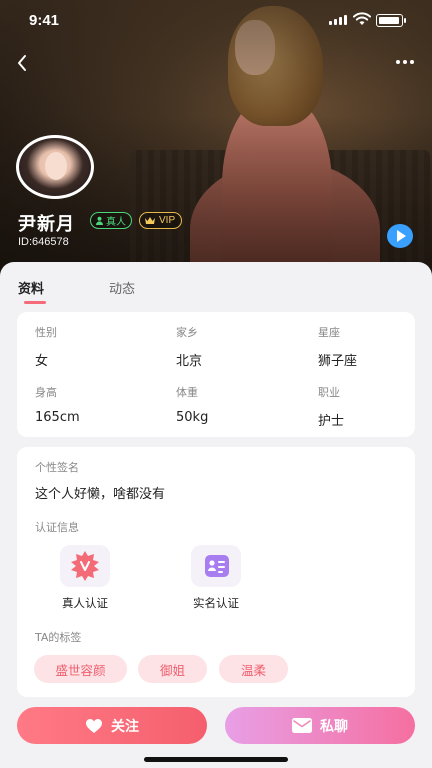 This screenshot has width=432, height=768. I want to click on info-hometown: 家乡 北京, so click(189, 346).